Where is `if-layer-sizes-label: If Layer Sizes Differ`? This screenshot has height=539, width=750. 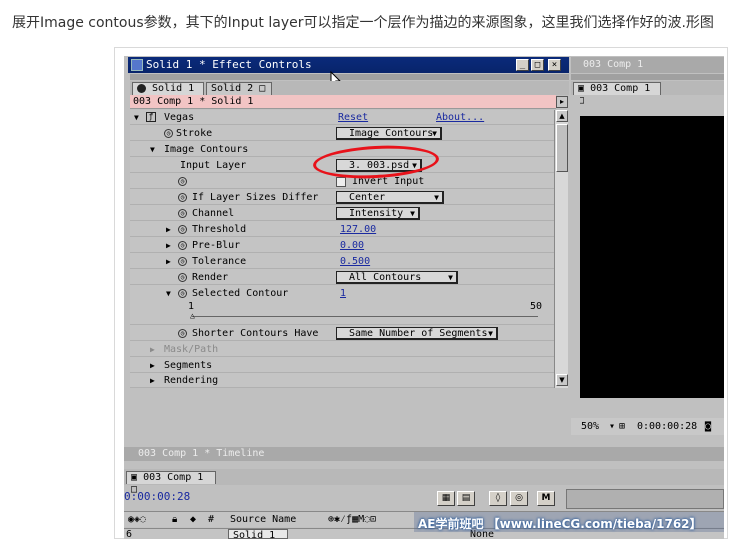
if-layer-sizes-label: If Layer Sizes Differ is located at coordinates (255, 197).